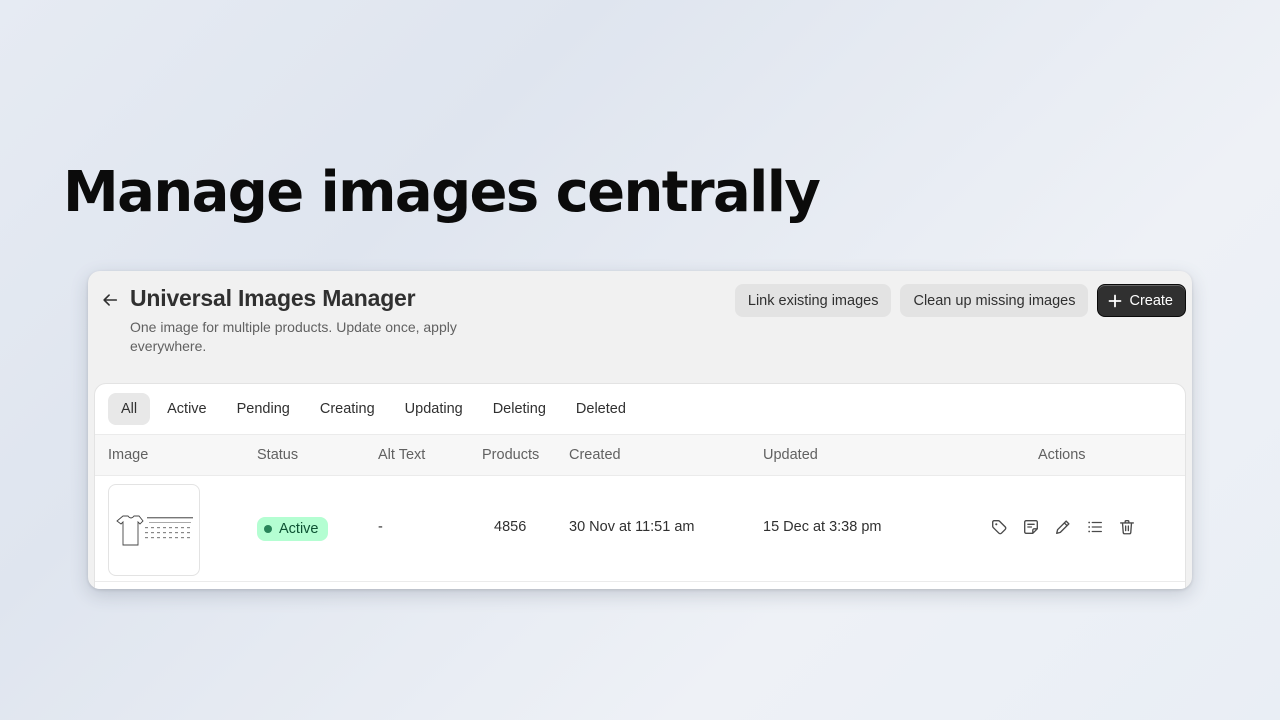 The width and height of the screenshot is (1280, 720). What do you see at coordinates (128, 455) in the screenshot?
I see `column-header-image: Image` at bounding box center [128, 455].